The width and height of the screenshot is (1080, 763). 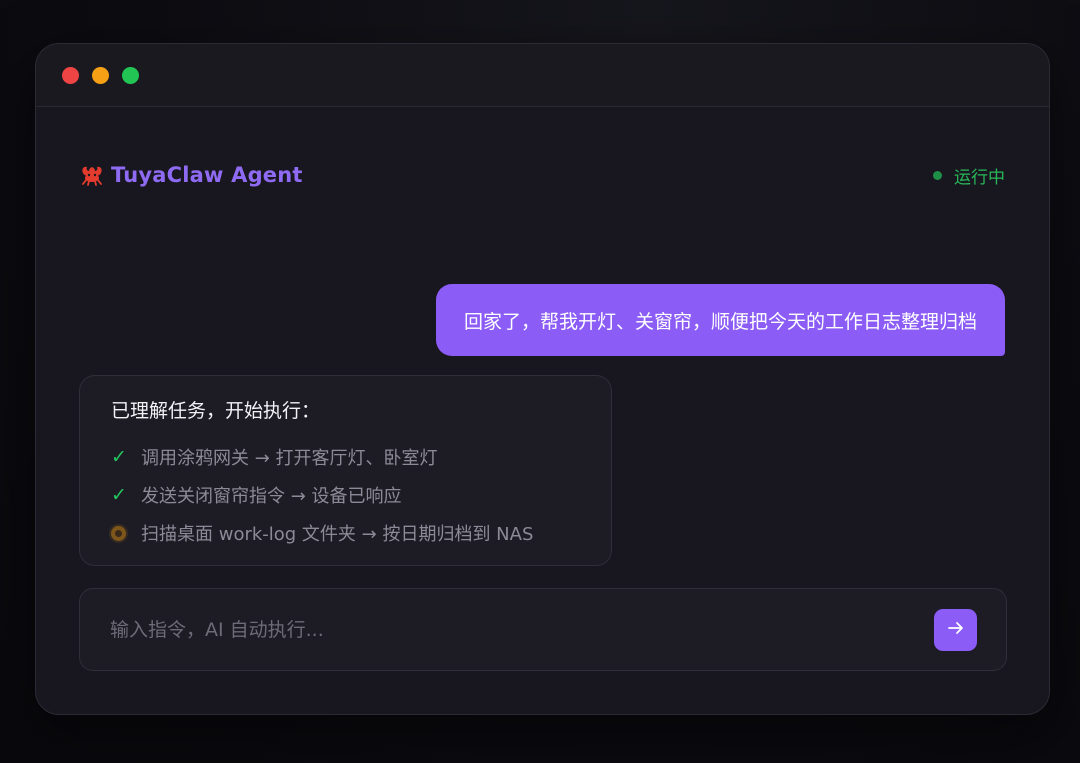 What do you see at coordinates (216, 411) in the screenshot?
I see `agent-response-title: 已理解任务，开始执行：` at bounding box center [216, 411].